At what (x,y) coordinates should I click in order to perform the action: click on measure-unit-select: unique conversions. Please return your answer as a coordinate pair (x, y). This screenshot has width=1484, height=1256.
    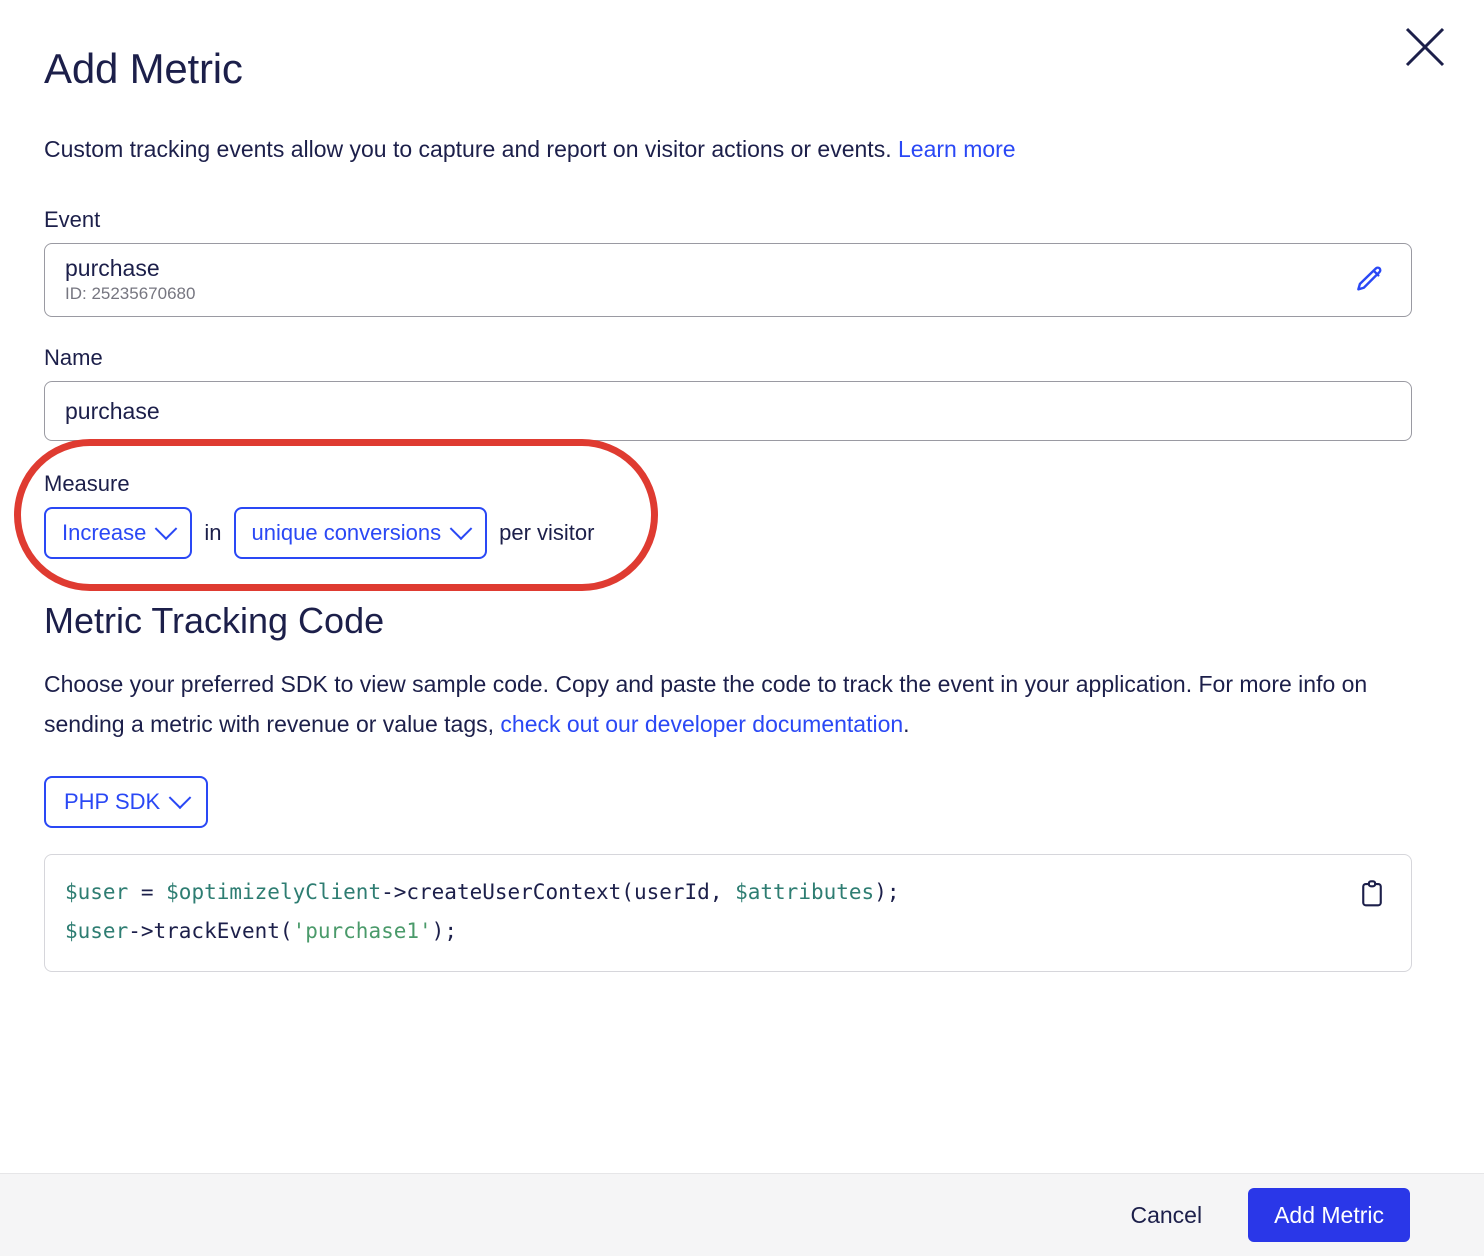
    Looking at the image, I should click on (360, 533).